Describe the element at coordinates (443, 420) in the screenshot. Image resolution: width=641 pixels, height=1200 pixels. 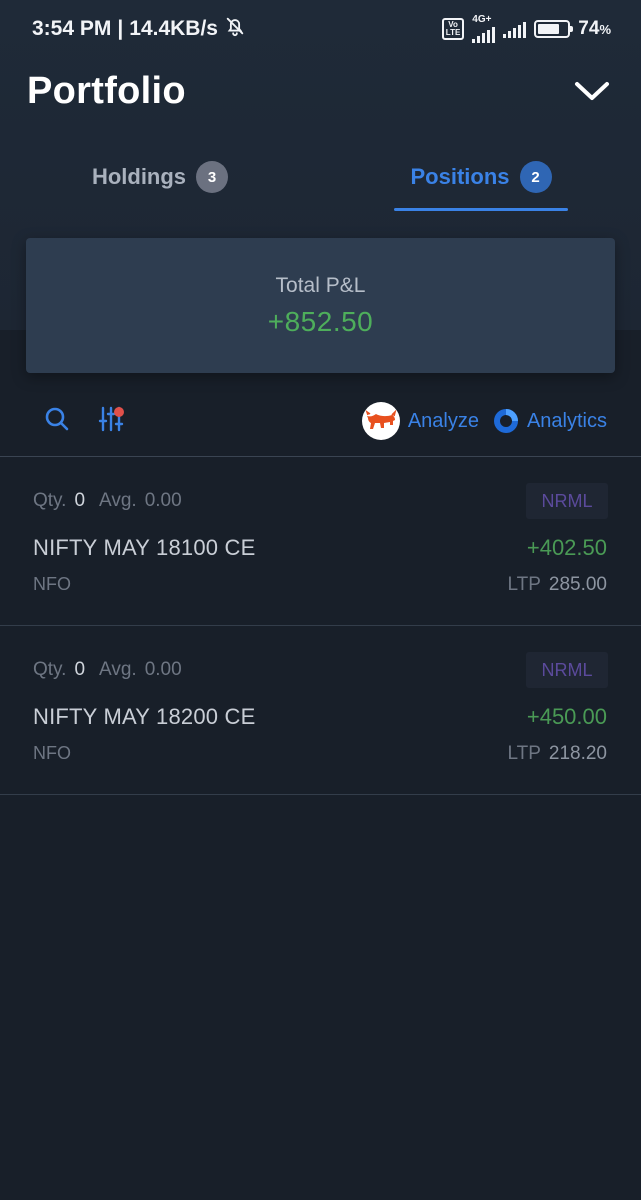
I see `analyze-label: Analyze` at that location.